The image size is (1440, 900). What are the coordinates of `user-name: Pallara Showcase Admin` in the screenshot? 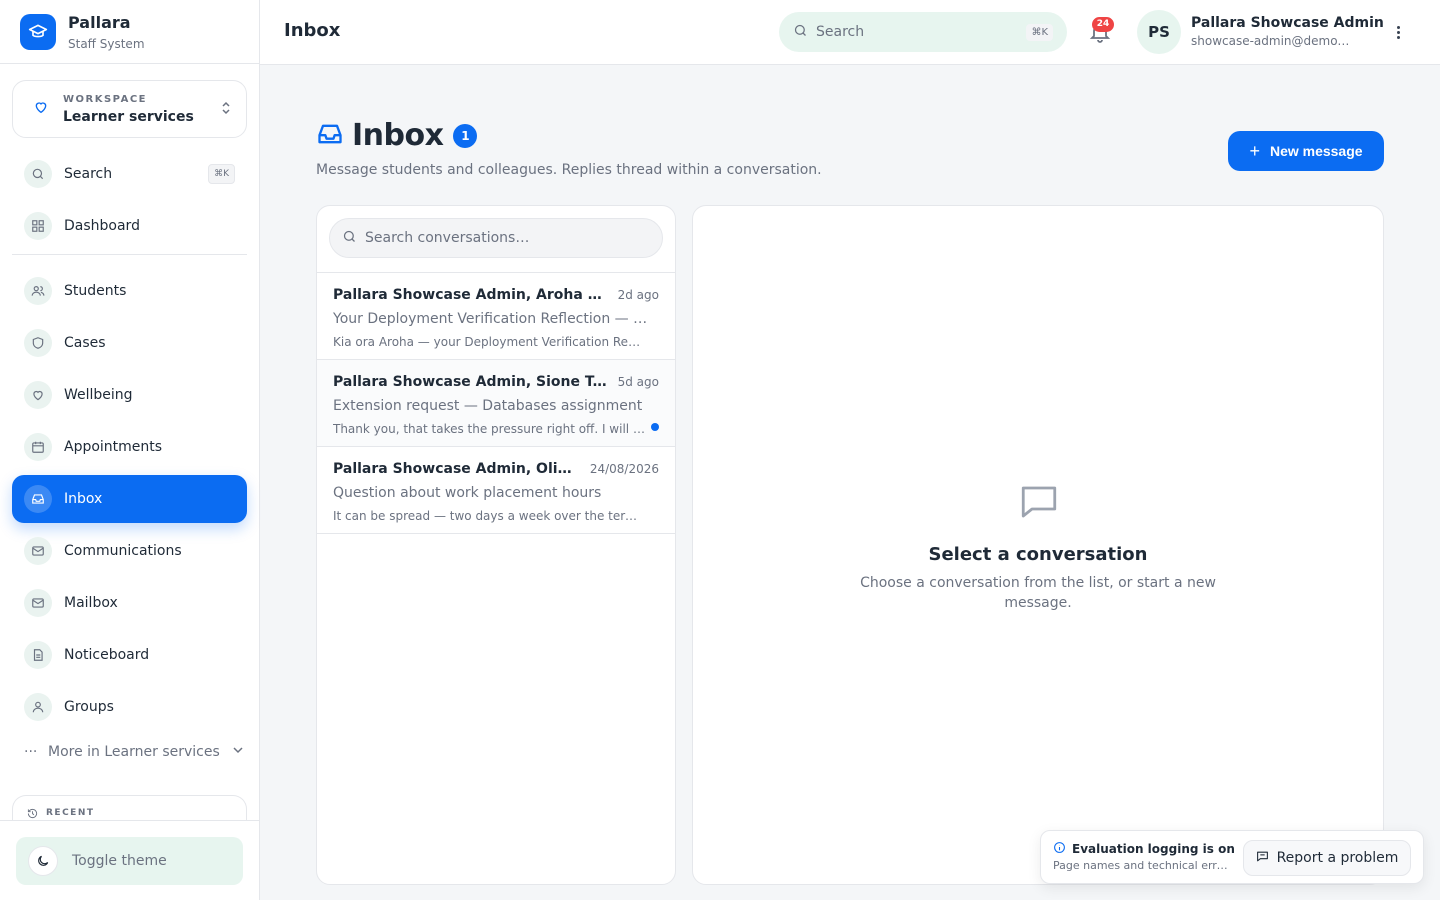 It's located at (1287, 23).